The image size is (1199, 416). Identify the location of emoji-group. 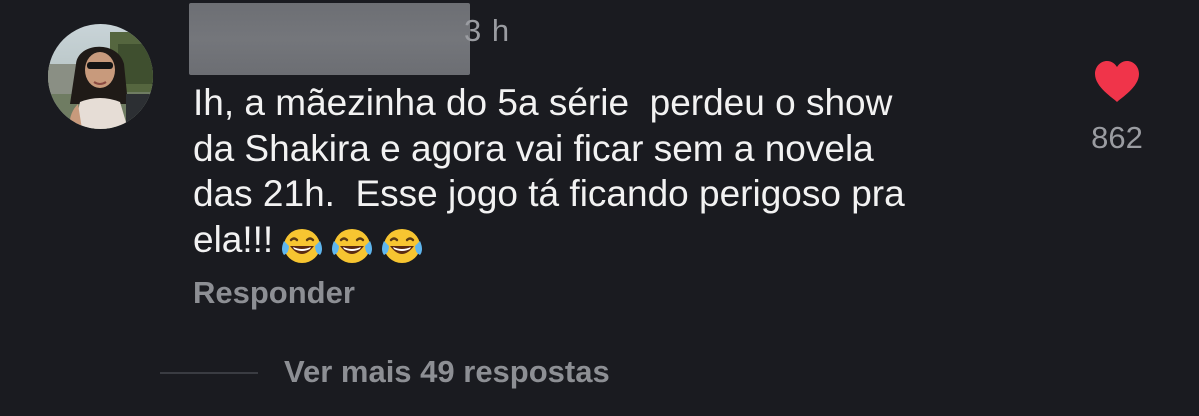
(354, 249).